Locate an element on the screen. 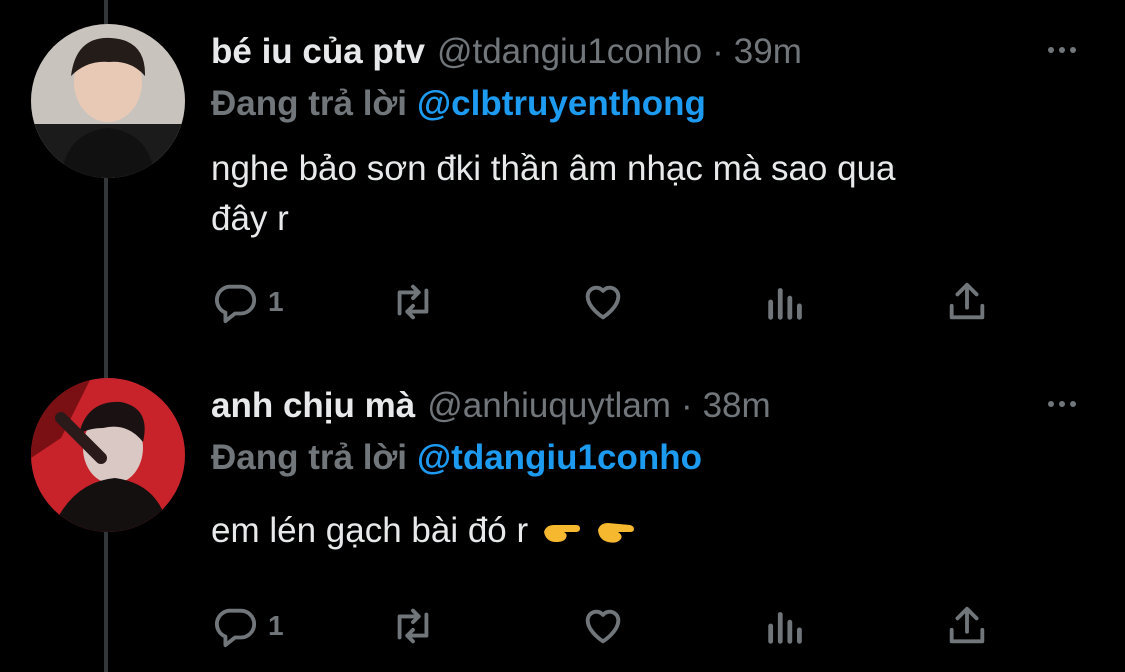 The image size is (1125, 672). tweet-text-line: nghe bảo sơn đki thần âm nhạc mà sao qua is located at coordinates (553, 168).